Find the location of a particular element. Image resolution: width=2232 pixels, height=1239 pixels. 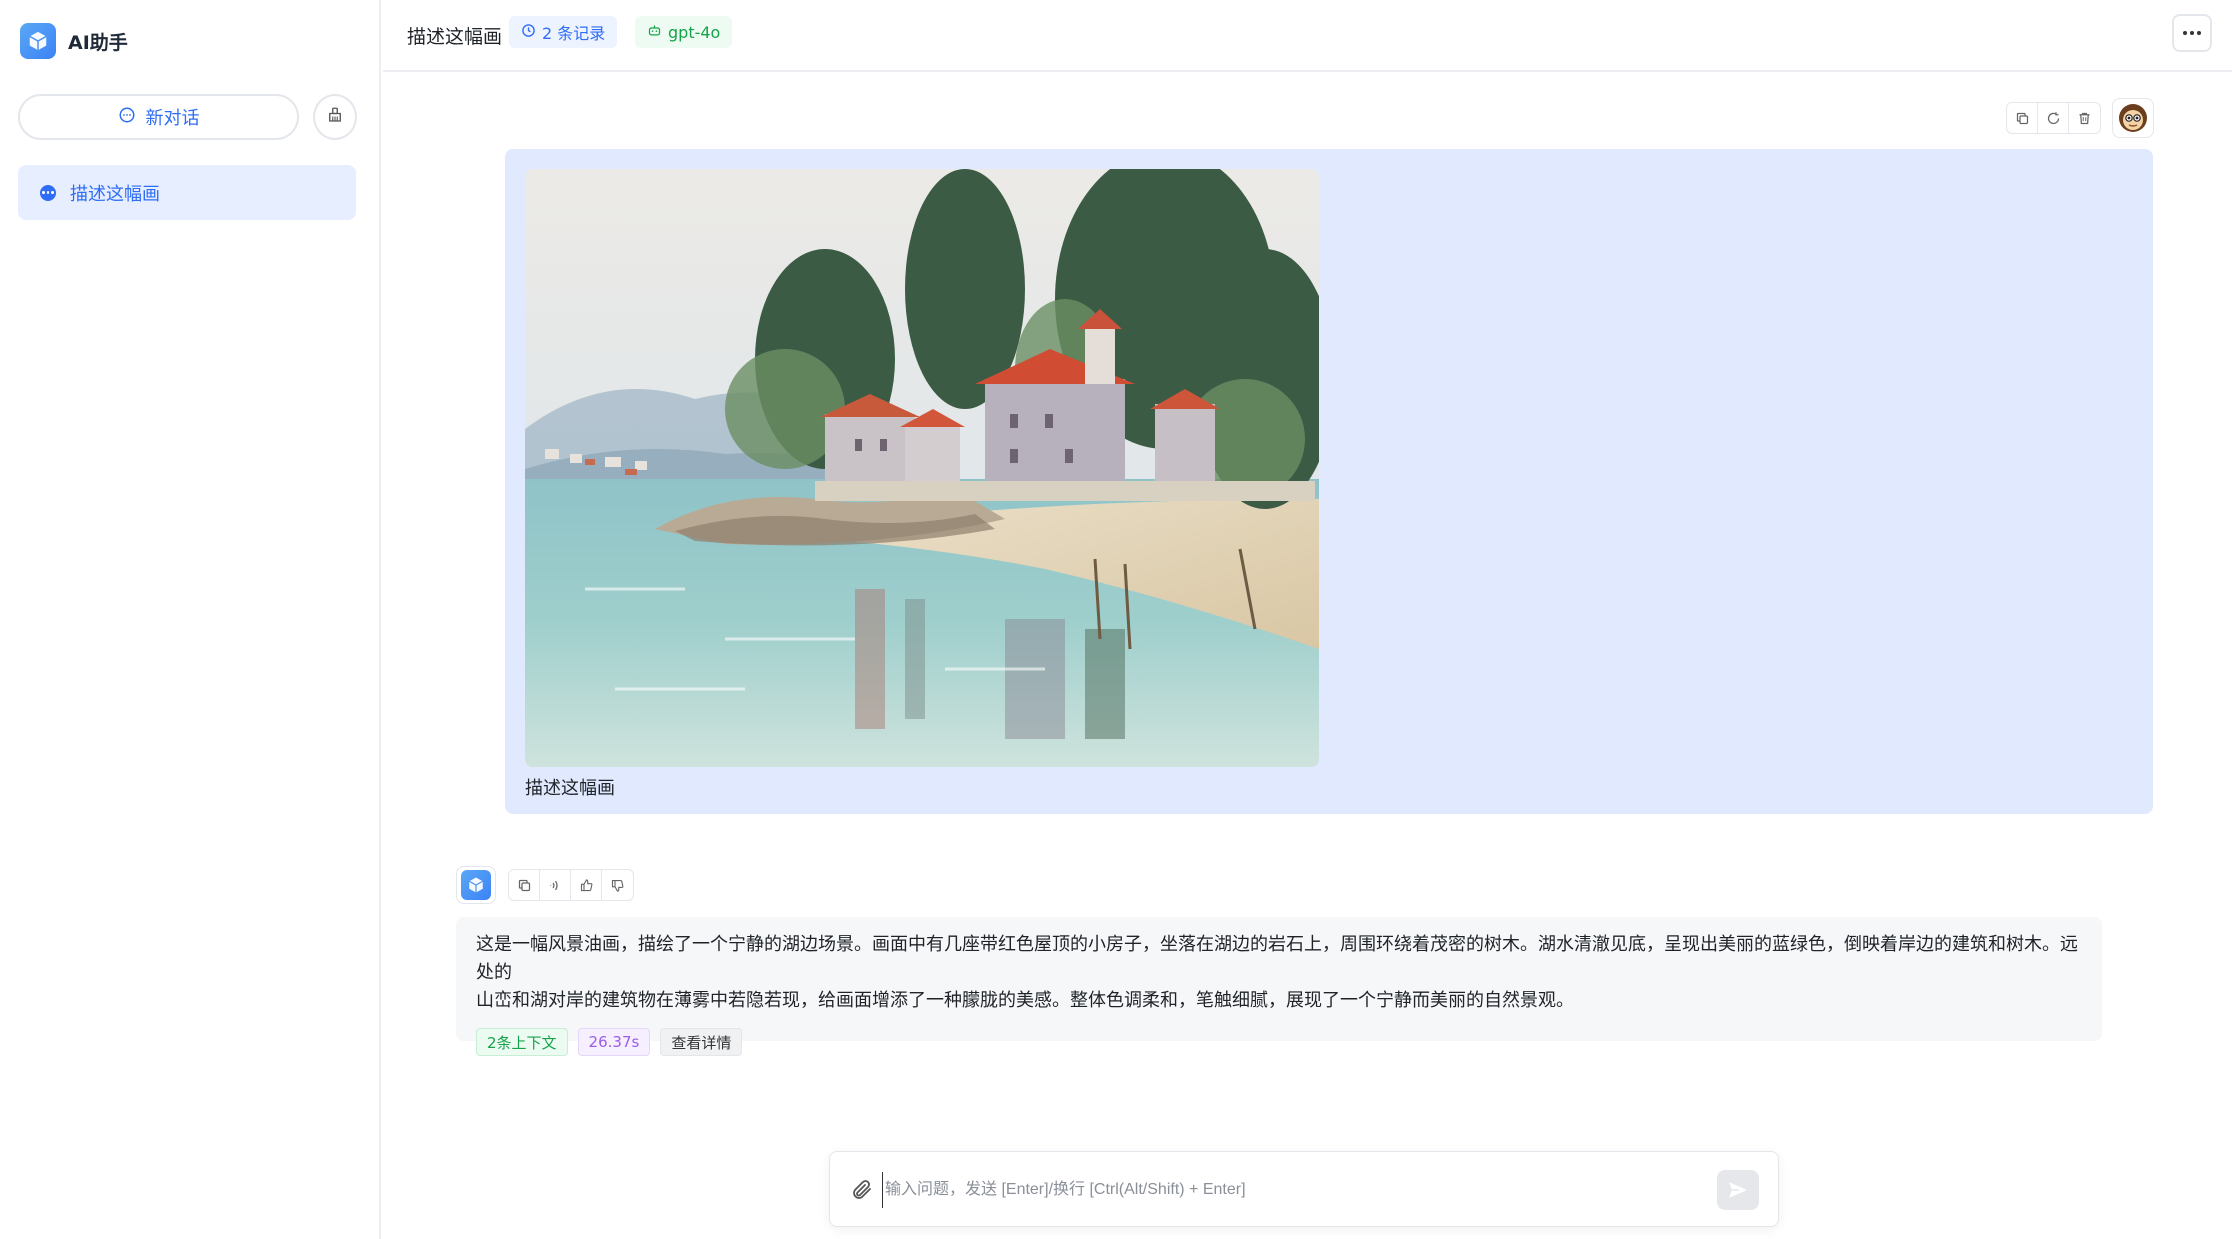

regenerate-button is located at coordinates (2053, 118).